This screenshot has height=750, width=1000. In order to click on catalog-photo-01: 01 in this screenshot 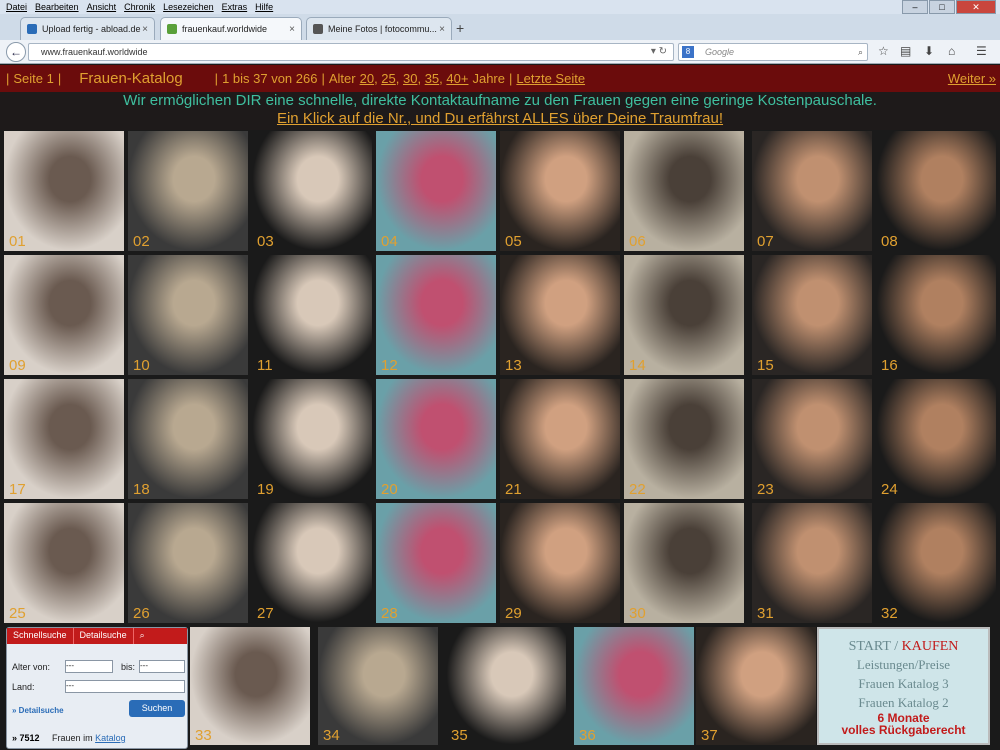, I will do `click(64, 191)`.